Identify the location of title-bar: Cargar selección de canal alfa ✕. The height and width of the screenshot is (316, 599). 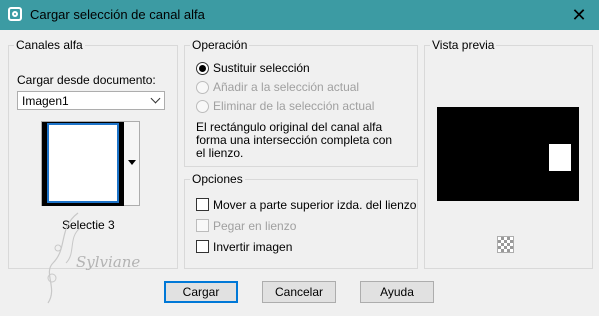
(299, 15).